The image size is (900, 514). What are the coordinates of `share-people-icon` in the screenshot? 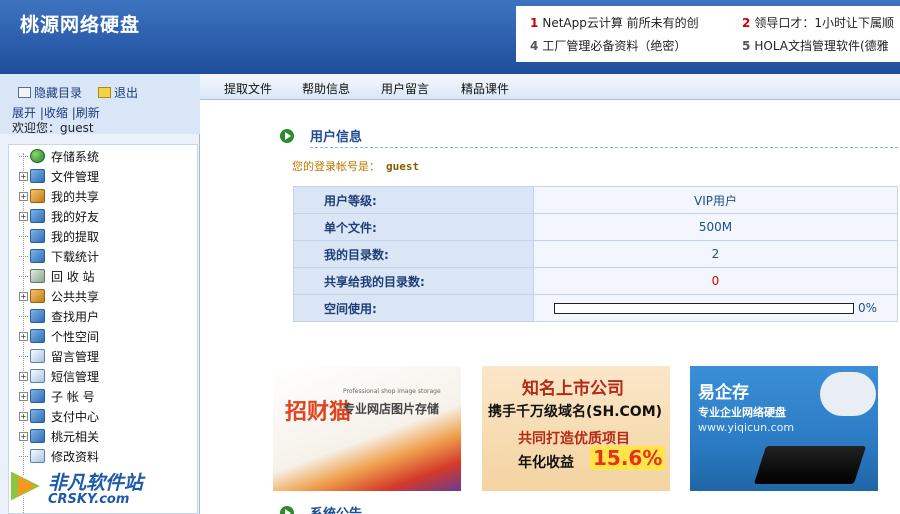 It's located at (37, 196).